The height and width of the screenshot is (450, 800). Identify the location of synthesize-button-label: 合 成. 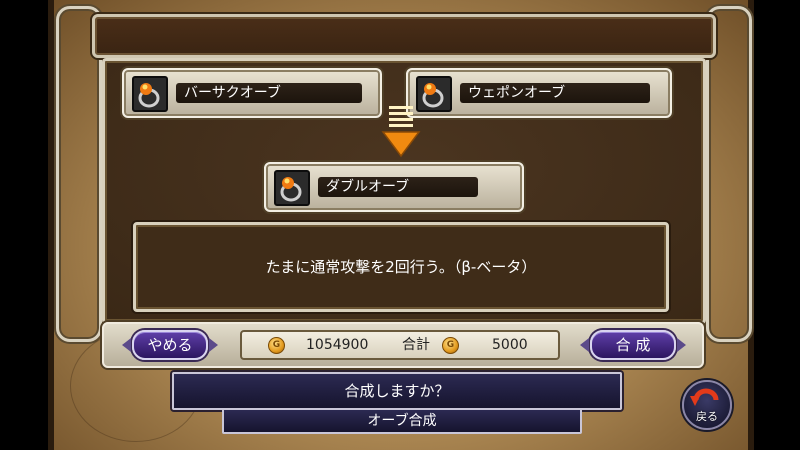
(633, 345).